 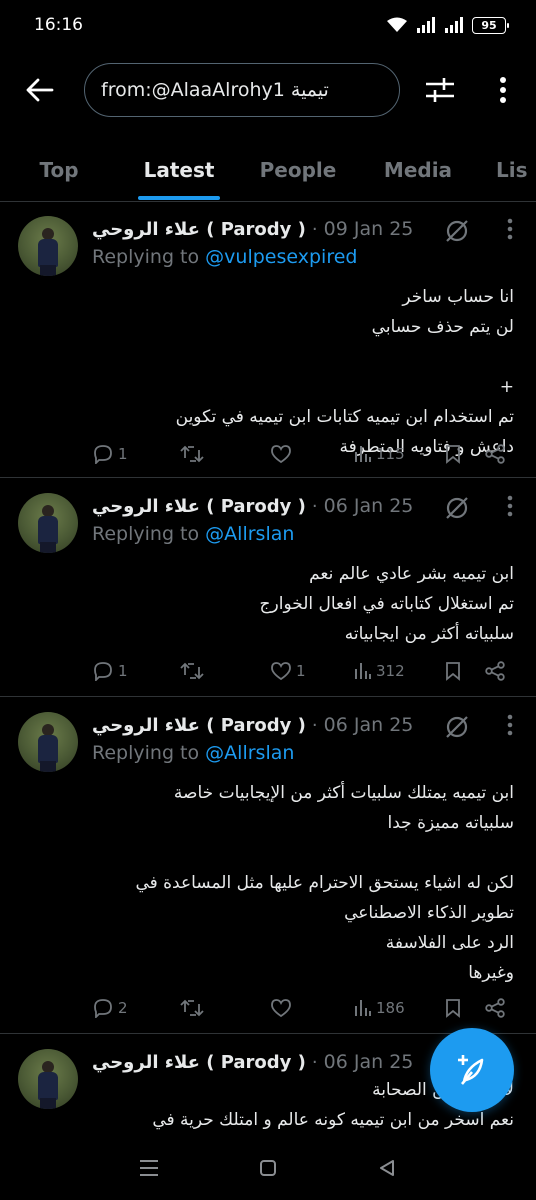 I want to click on back-nav-button, so click(x=387, y=1168).